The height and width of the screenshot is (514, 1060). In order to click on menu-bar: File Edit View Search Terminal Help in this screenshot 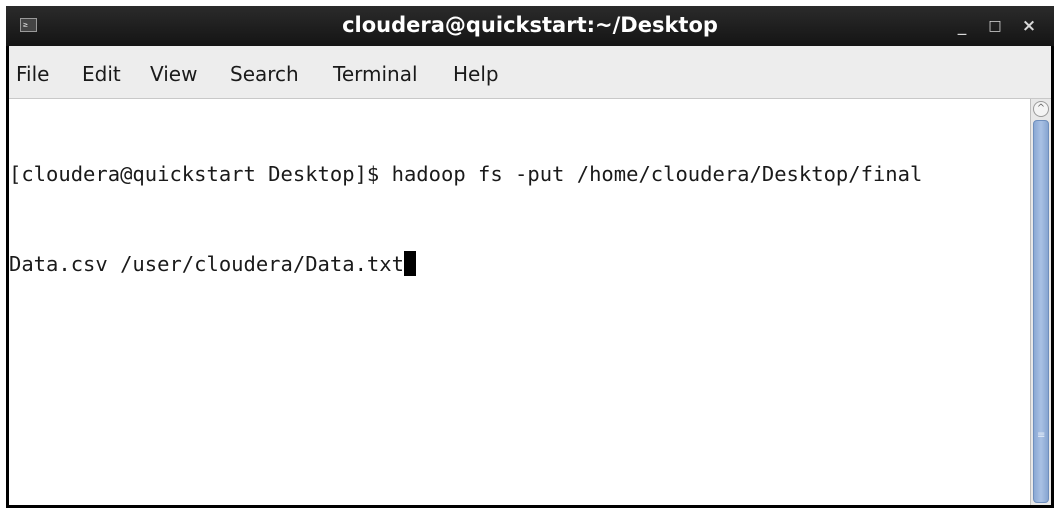, I will do `click(530, 72)`.